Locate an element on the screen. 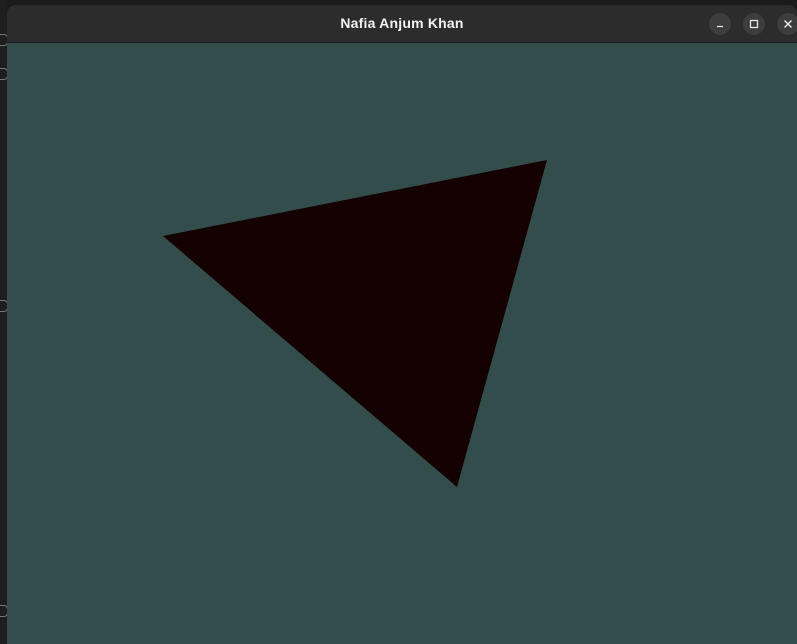  background-window-edge is located at coordinates (4, 322).